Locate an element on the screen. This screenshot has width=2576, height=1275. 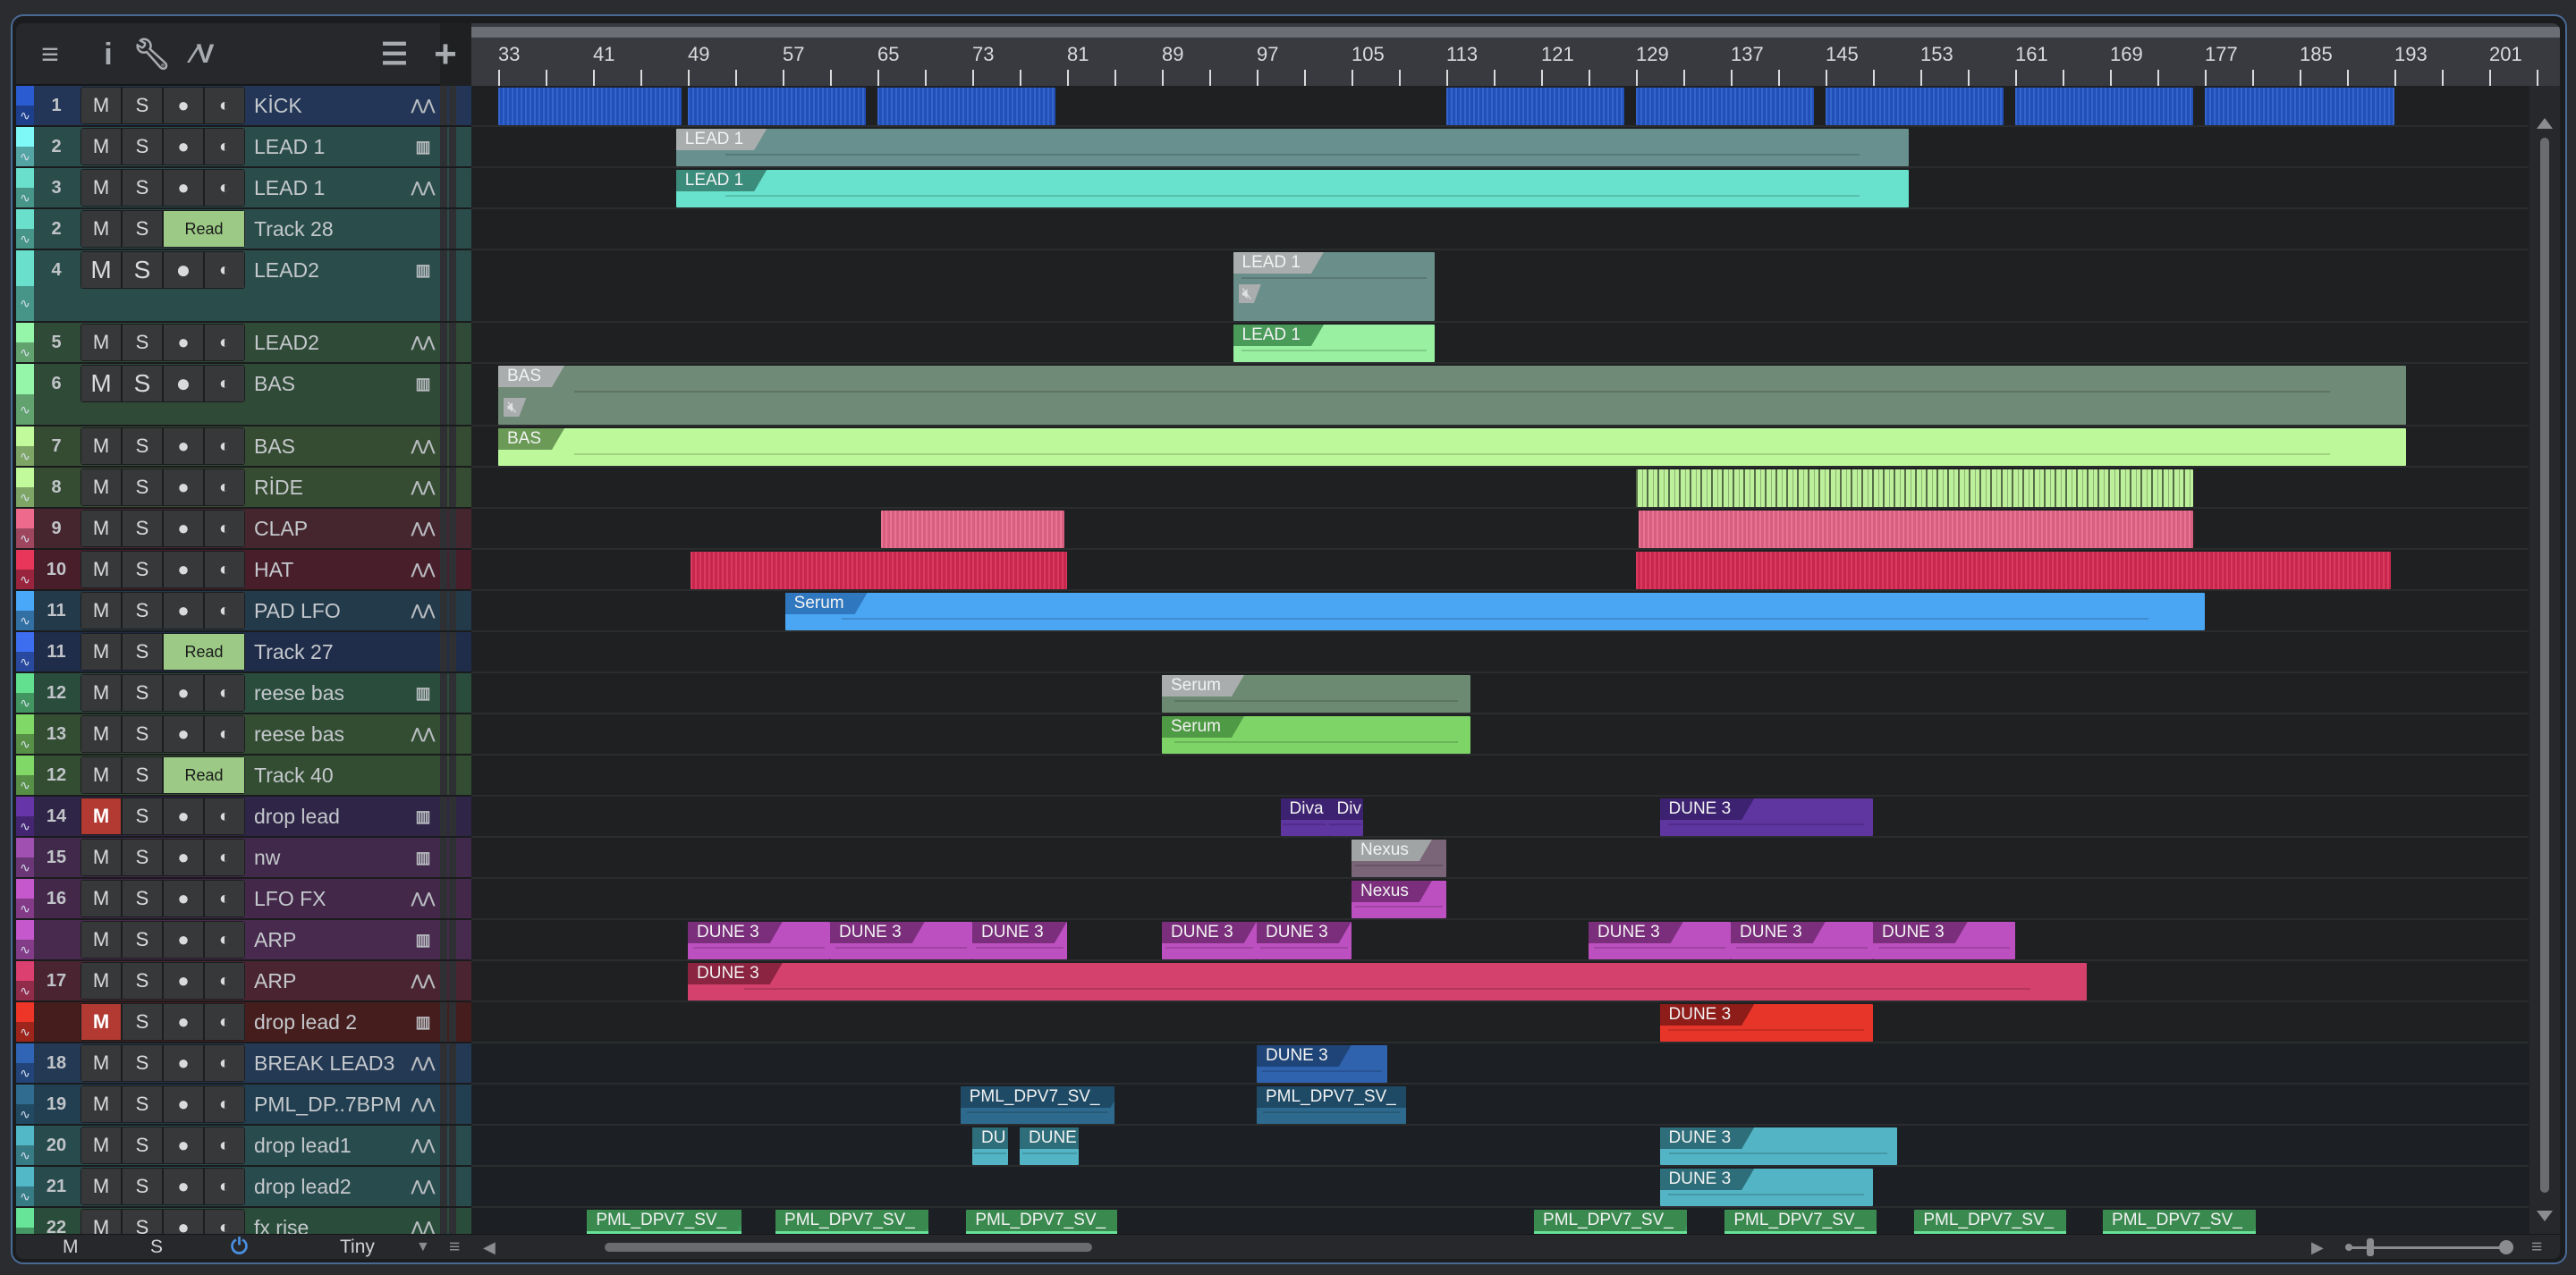
track-header: ∿ 13 M S ● ◐ reese bas ⋀⋀ is located at coordinates (243, 735).